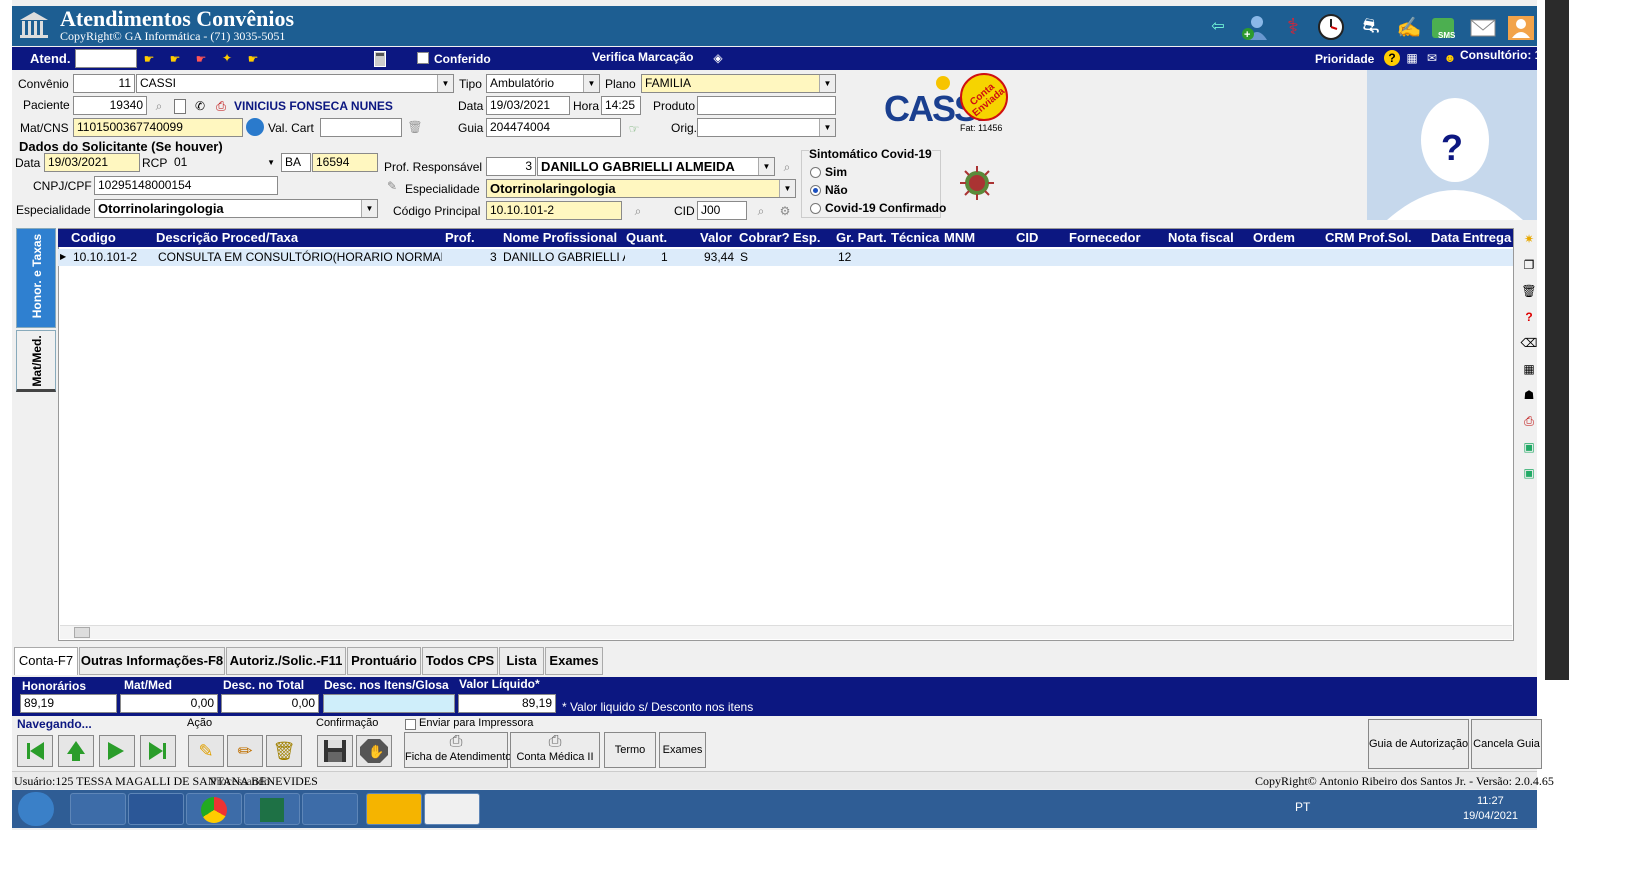  I want to click on plano-select: FAMILIA ▼, so click(738, 83).